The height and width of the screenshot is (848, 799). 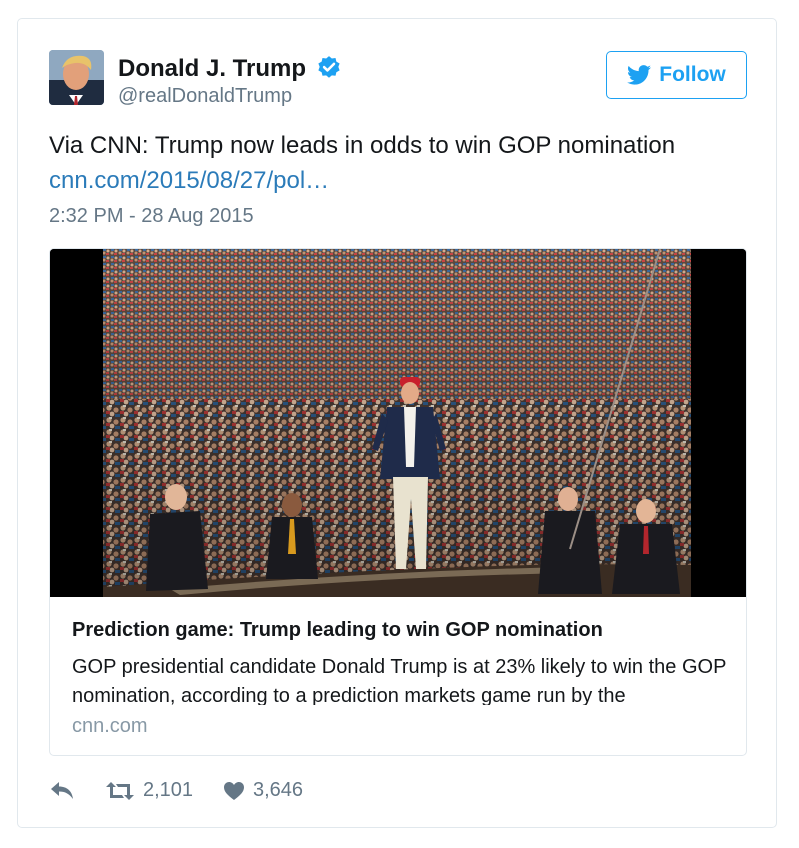 What do you see at coordinates (639, 75) in the screenshot?
I see `twitter-bird-icon` at bounding box center [639, 75].